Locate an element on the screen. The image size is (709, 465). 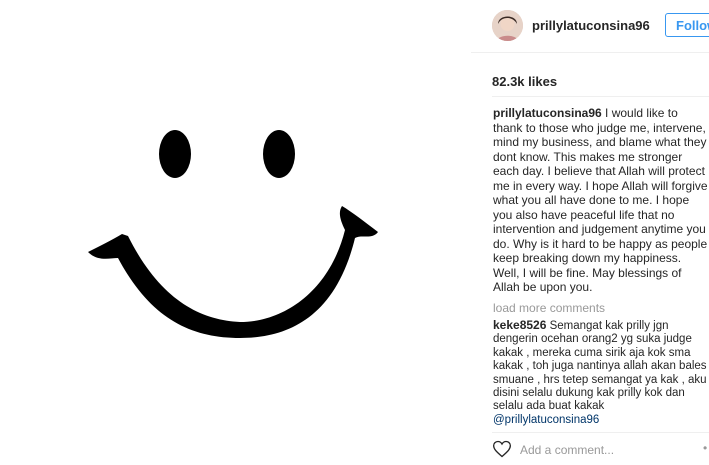
avatar-image is located at coordinates (507, 25).